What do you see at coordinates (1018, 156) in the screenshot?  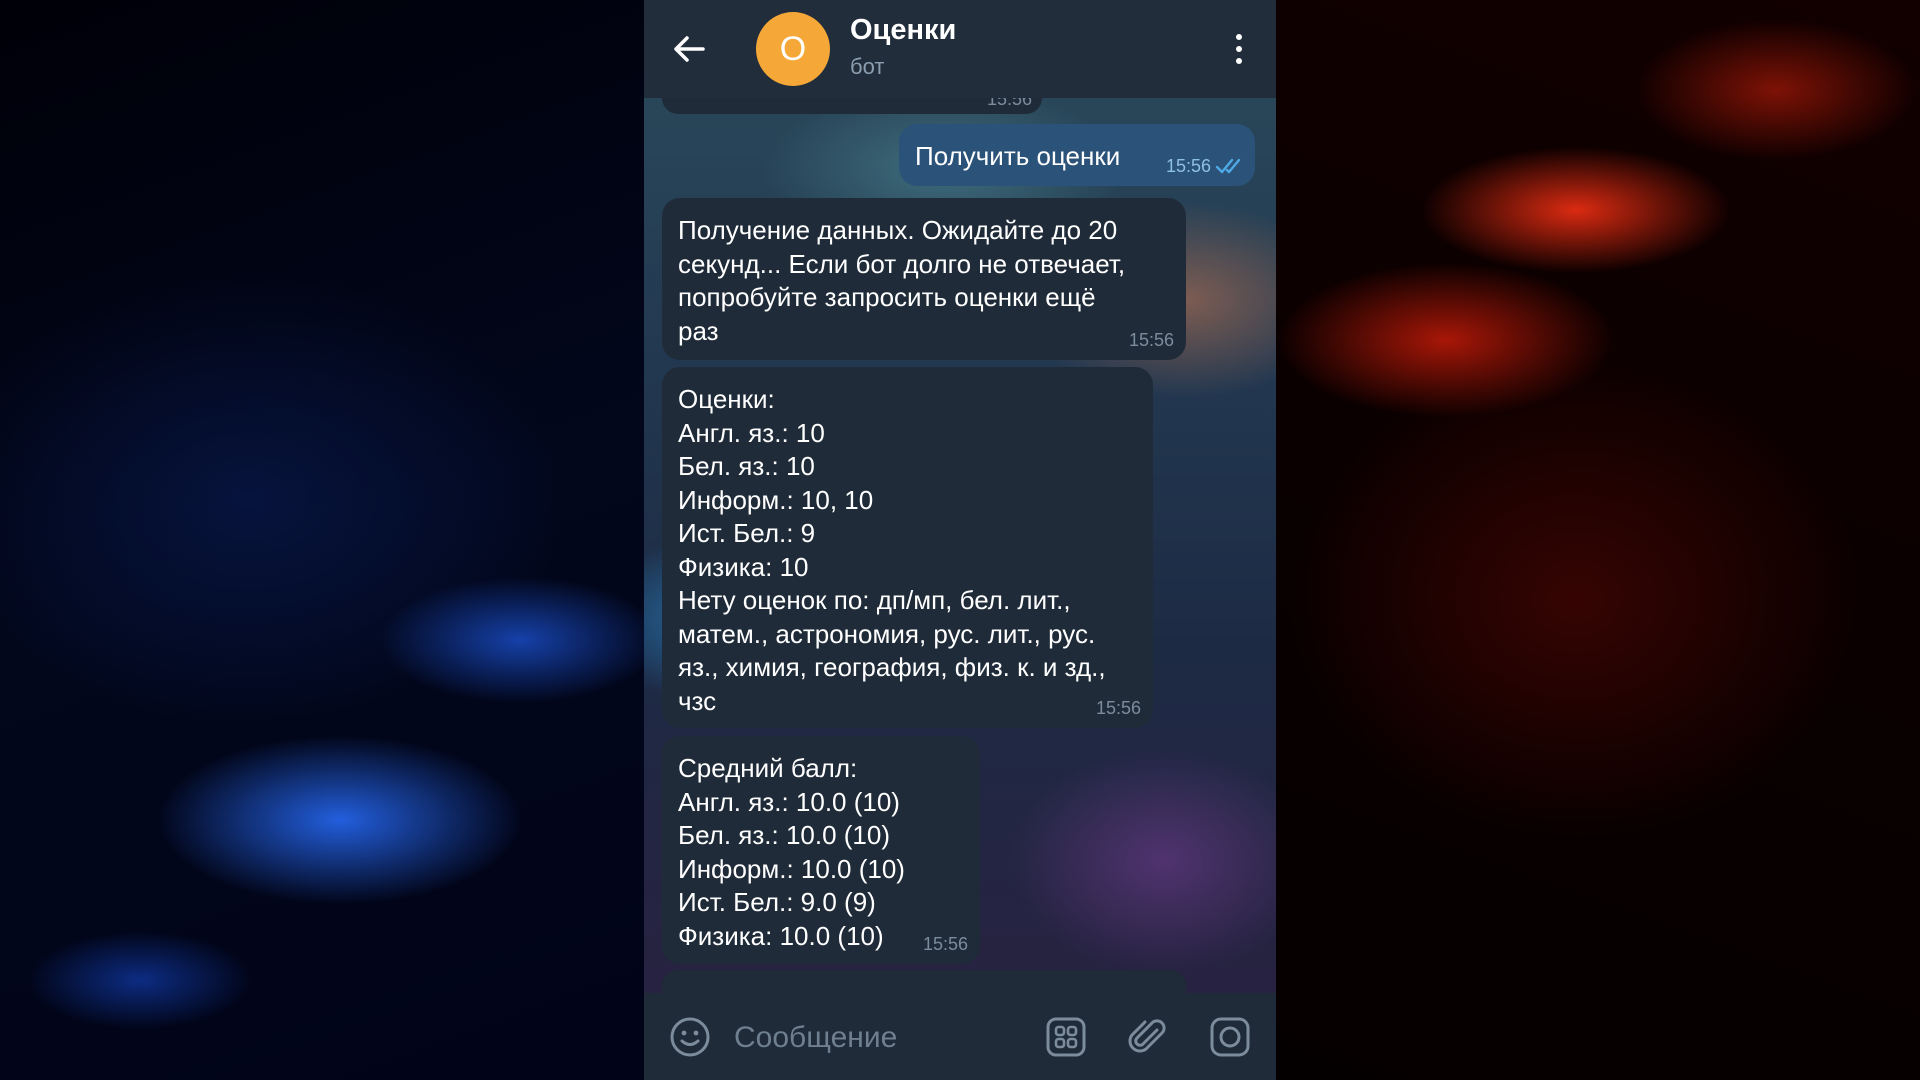 I see `message-text: Получить оценки` at bounding box center [1018, 156].